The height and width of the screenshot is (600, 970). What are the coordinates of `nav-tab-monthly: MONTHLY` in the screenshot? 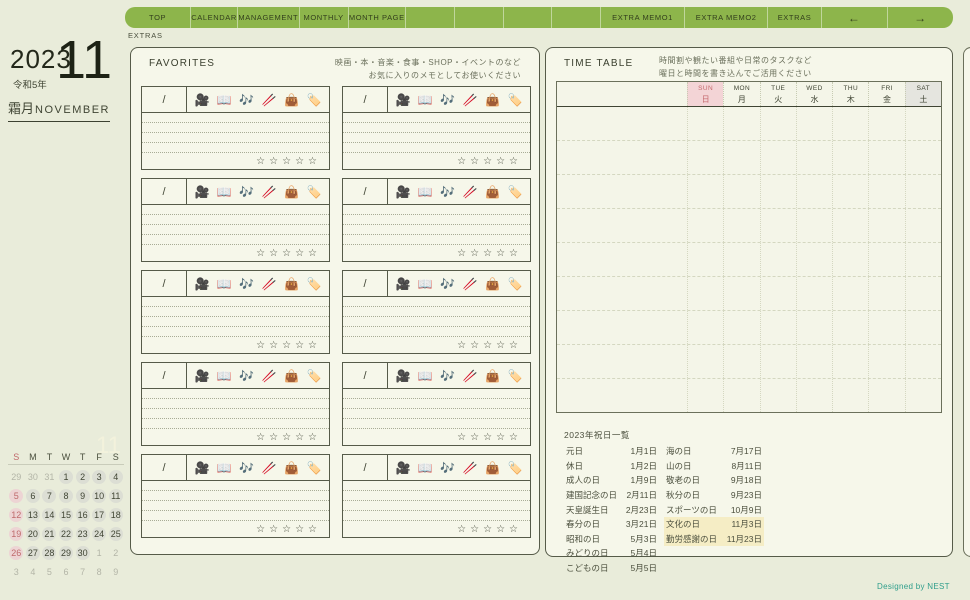 It's located at (323, 17).